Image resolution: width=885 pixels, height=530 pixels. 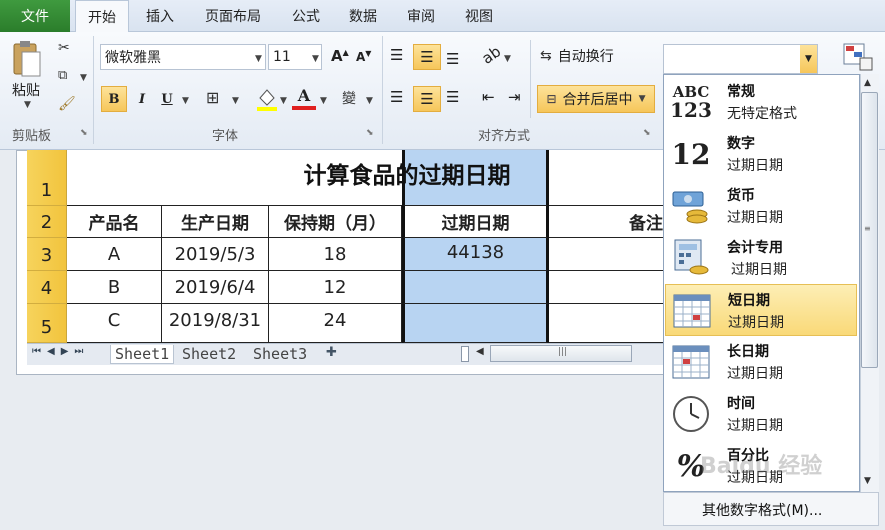 What do you see at coordinates (47, 287) in the screenshot?
I see `row-header: 4` at bounding box center [47, 287].